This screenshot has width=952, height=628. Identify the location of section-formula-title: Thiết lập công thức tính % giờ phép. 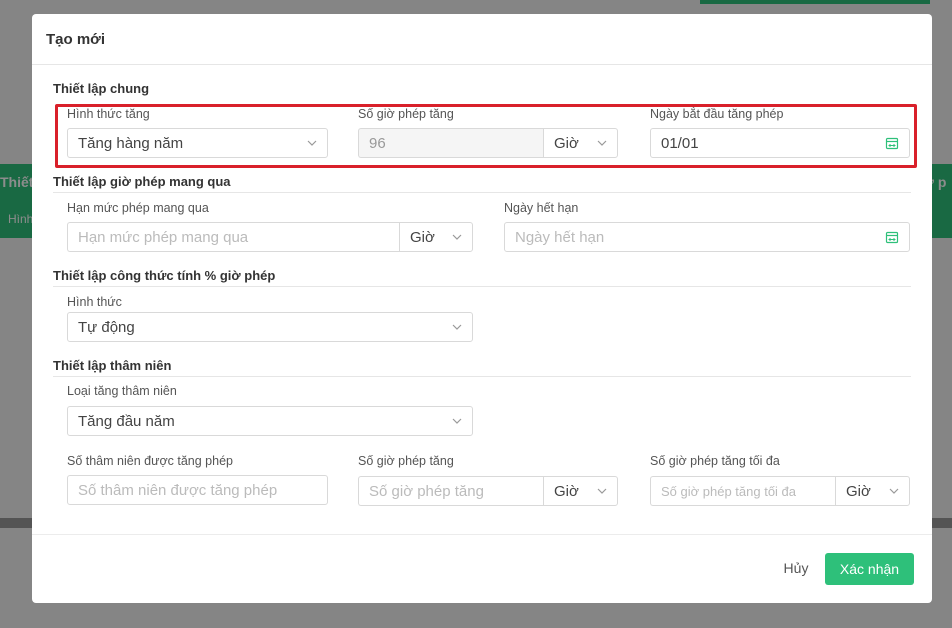
(164, 275).